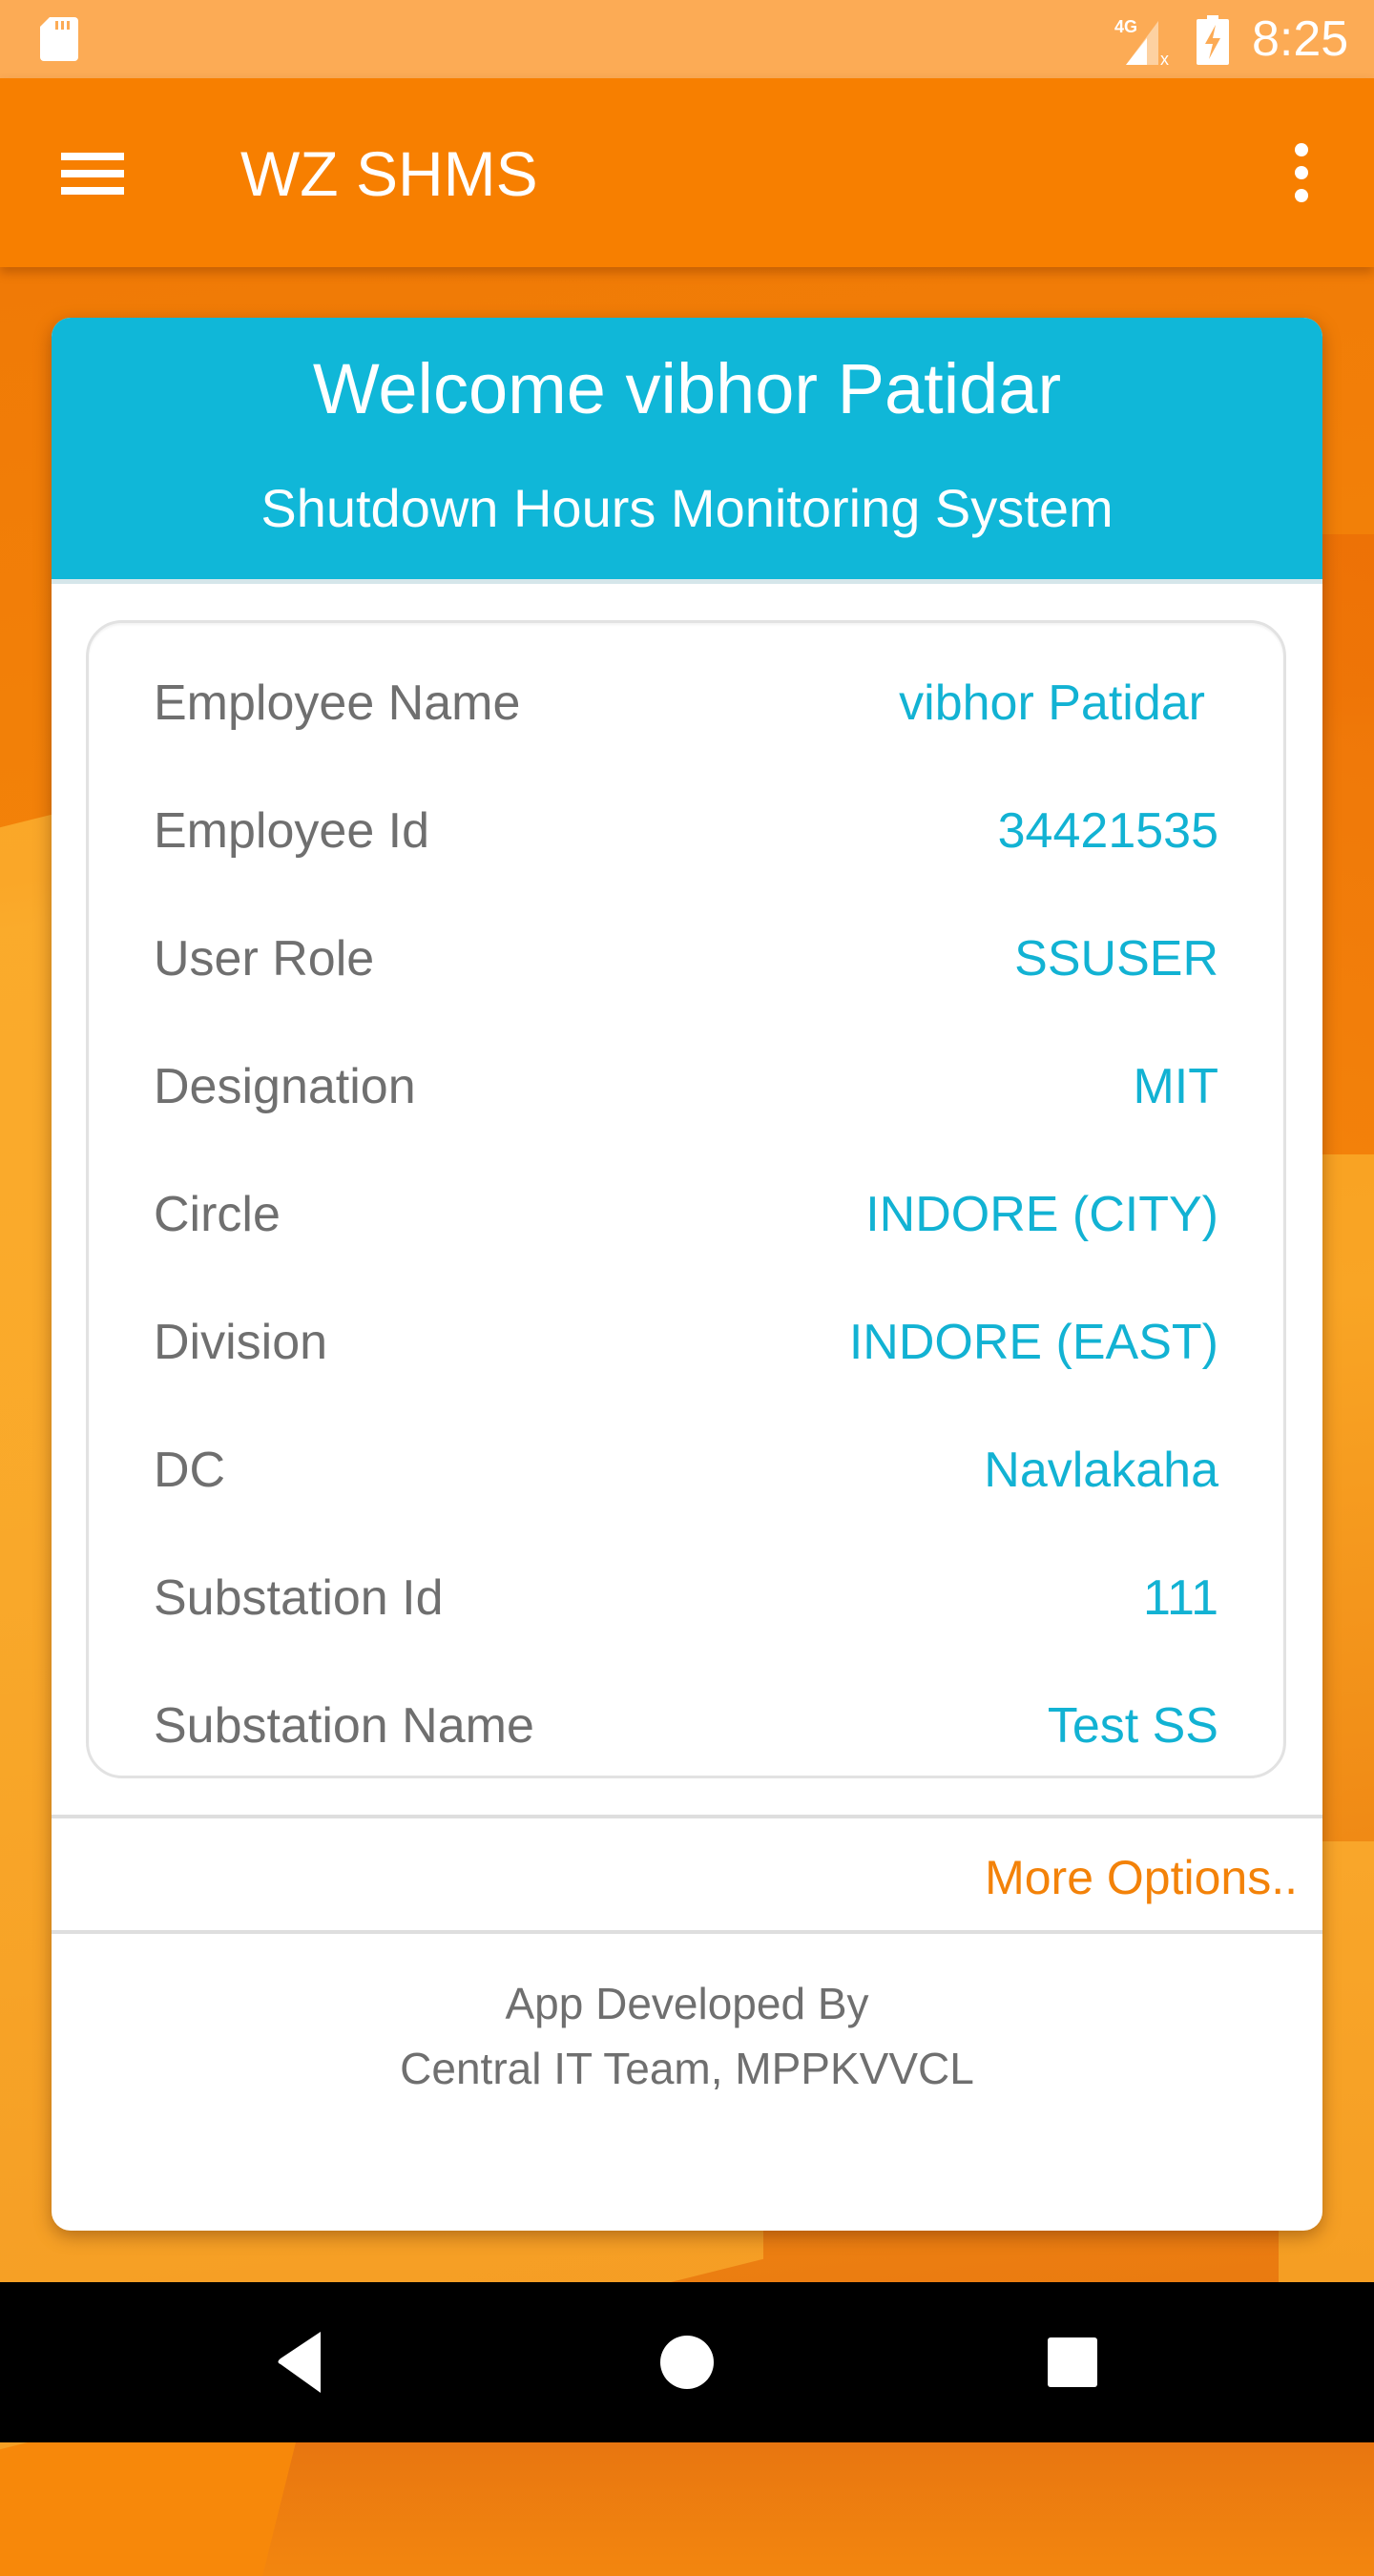 The height and width of the screenshot is (2576, 1374). What do you see at coordinates (1176, 1086) in the screenshot?
I see `info-value: MIT` at bounding box center [1176, 1086].